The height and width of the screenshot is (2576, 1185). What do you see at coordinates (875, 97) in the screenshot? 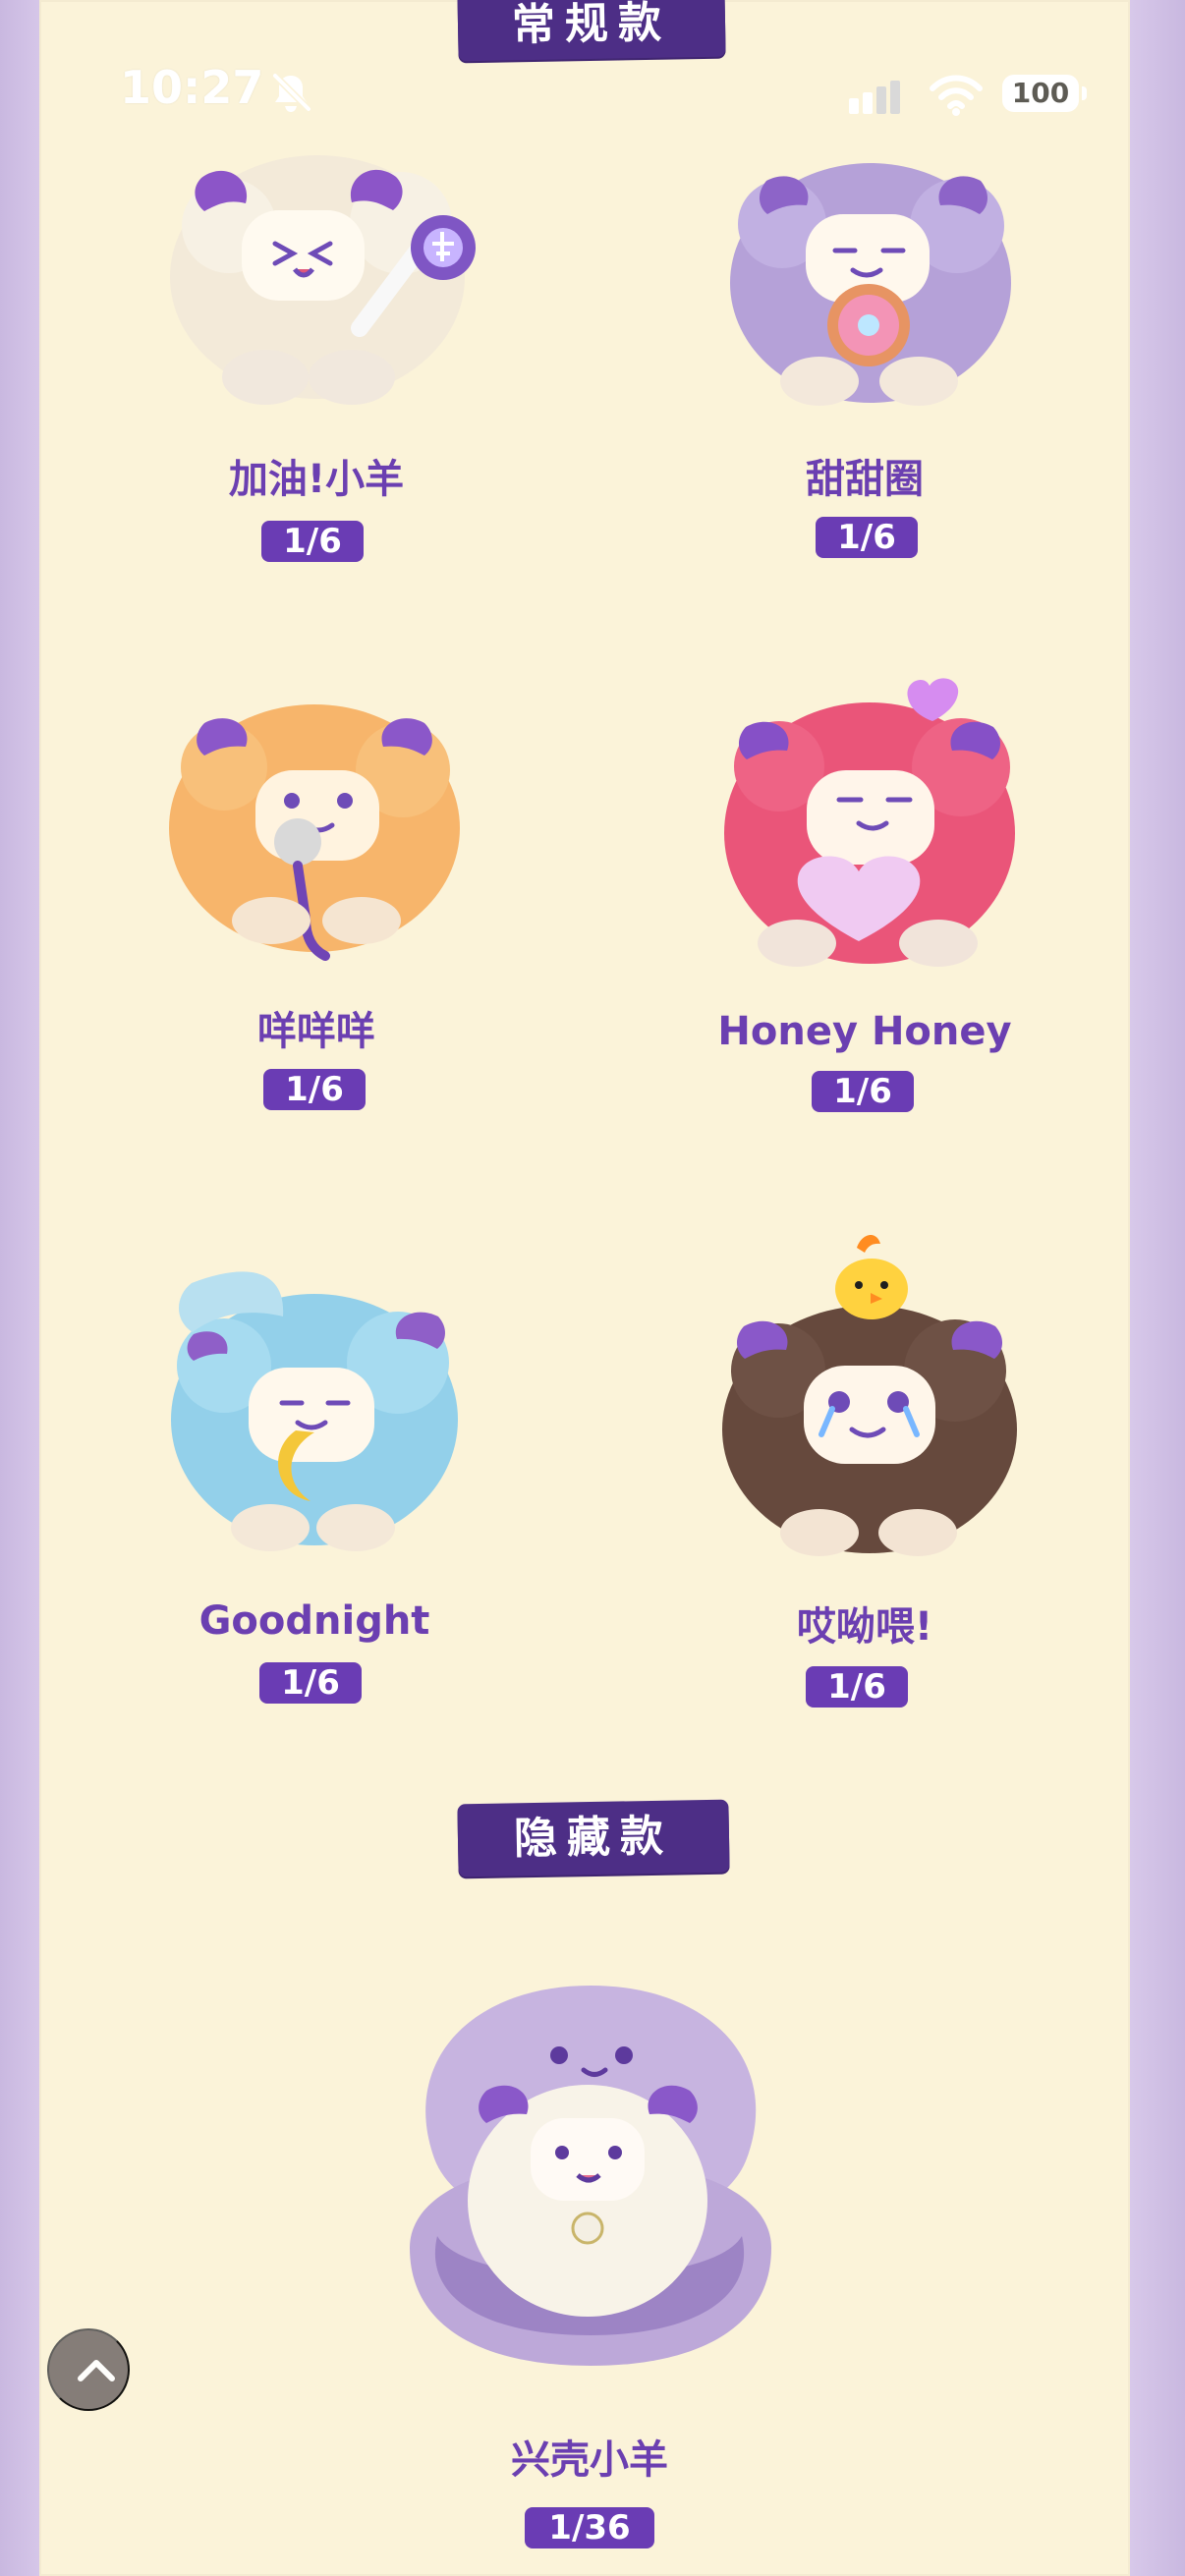
I see `signal-icon` at bounding box center [875, 97].